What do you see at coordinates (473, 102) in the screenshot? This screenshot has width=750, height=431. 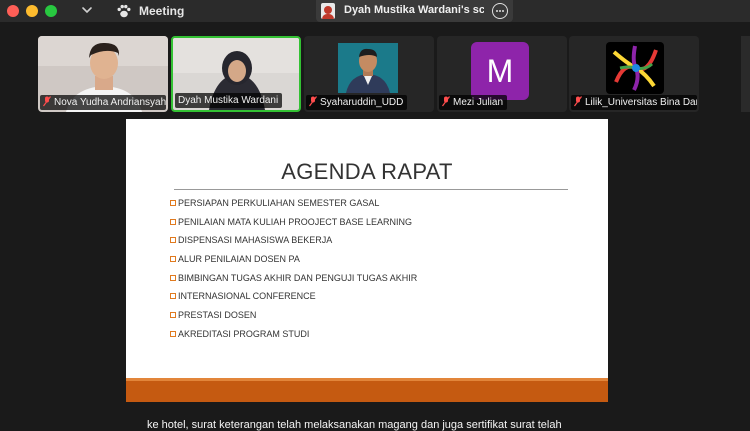 I see `participant-name-label: Mezi Julian` at bounding box center [473, 102].